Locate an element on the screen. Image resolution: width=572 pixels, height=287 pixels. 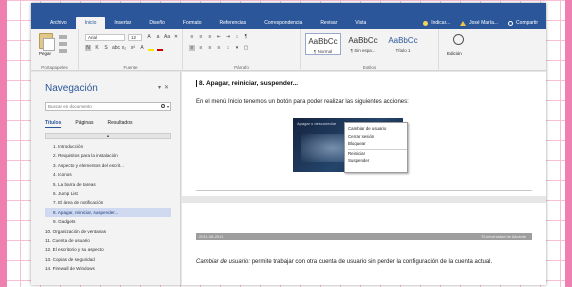
menu-item-log-off: Cerrar sesión is located at coordinates (361, 136).